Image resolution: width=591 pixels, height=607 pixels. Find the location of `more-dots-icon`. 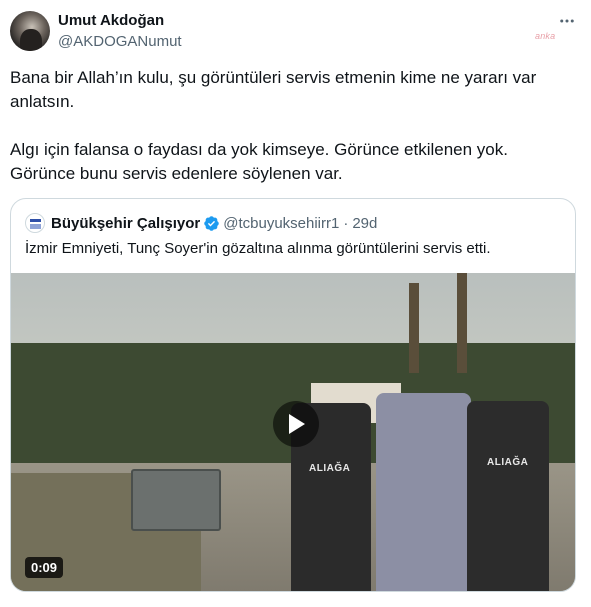

more-dots-icon is located at coordinates (567, 21).